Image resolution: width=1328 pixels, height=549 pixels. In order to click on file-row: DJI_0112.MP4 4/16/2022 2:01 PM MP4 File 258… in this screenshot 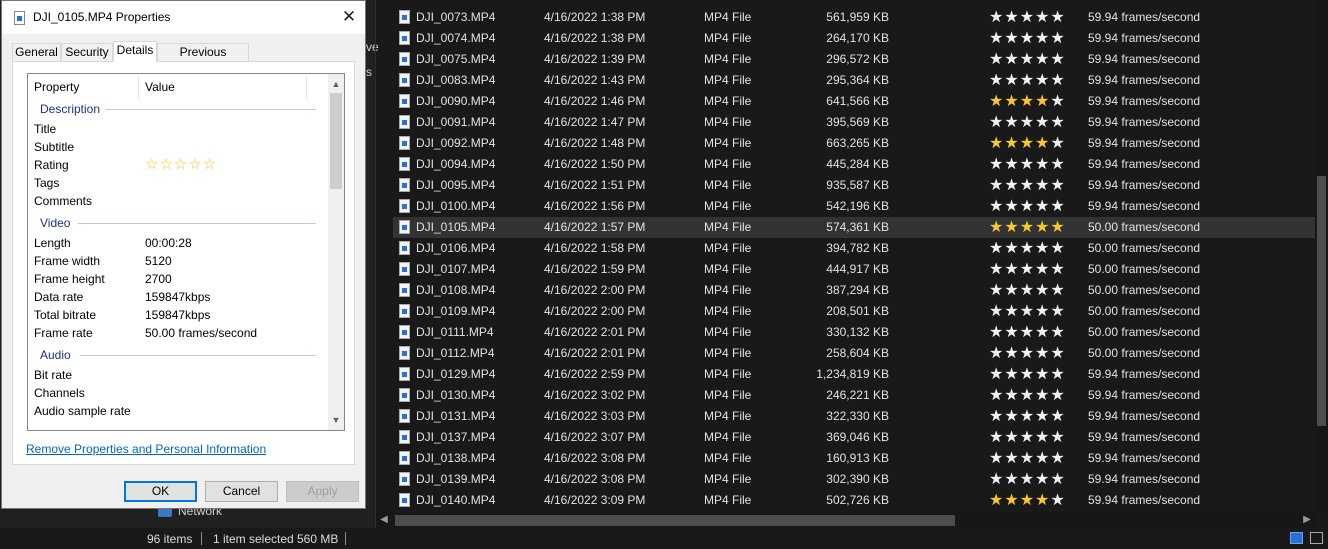, I will do `click(854, 353)`.